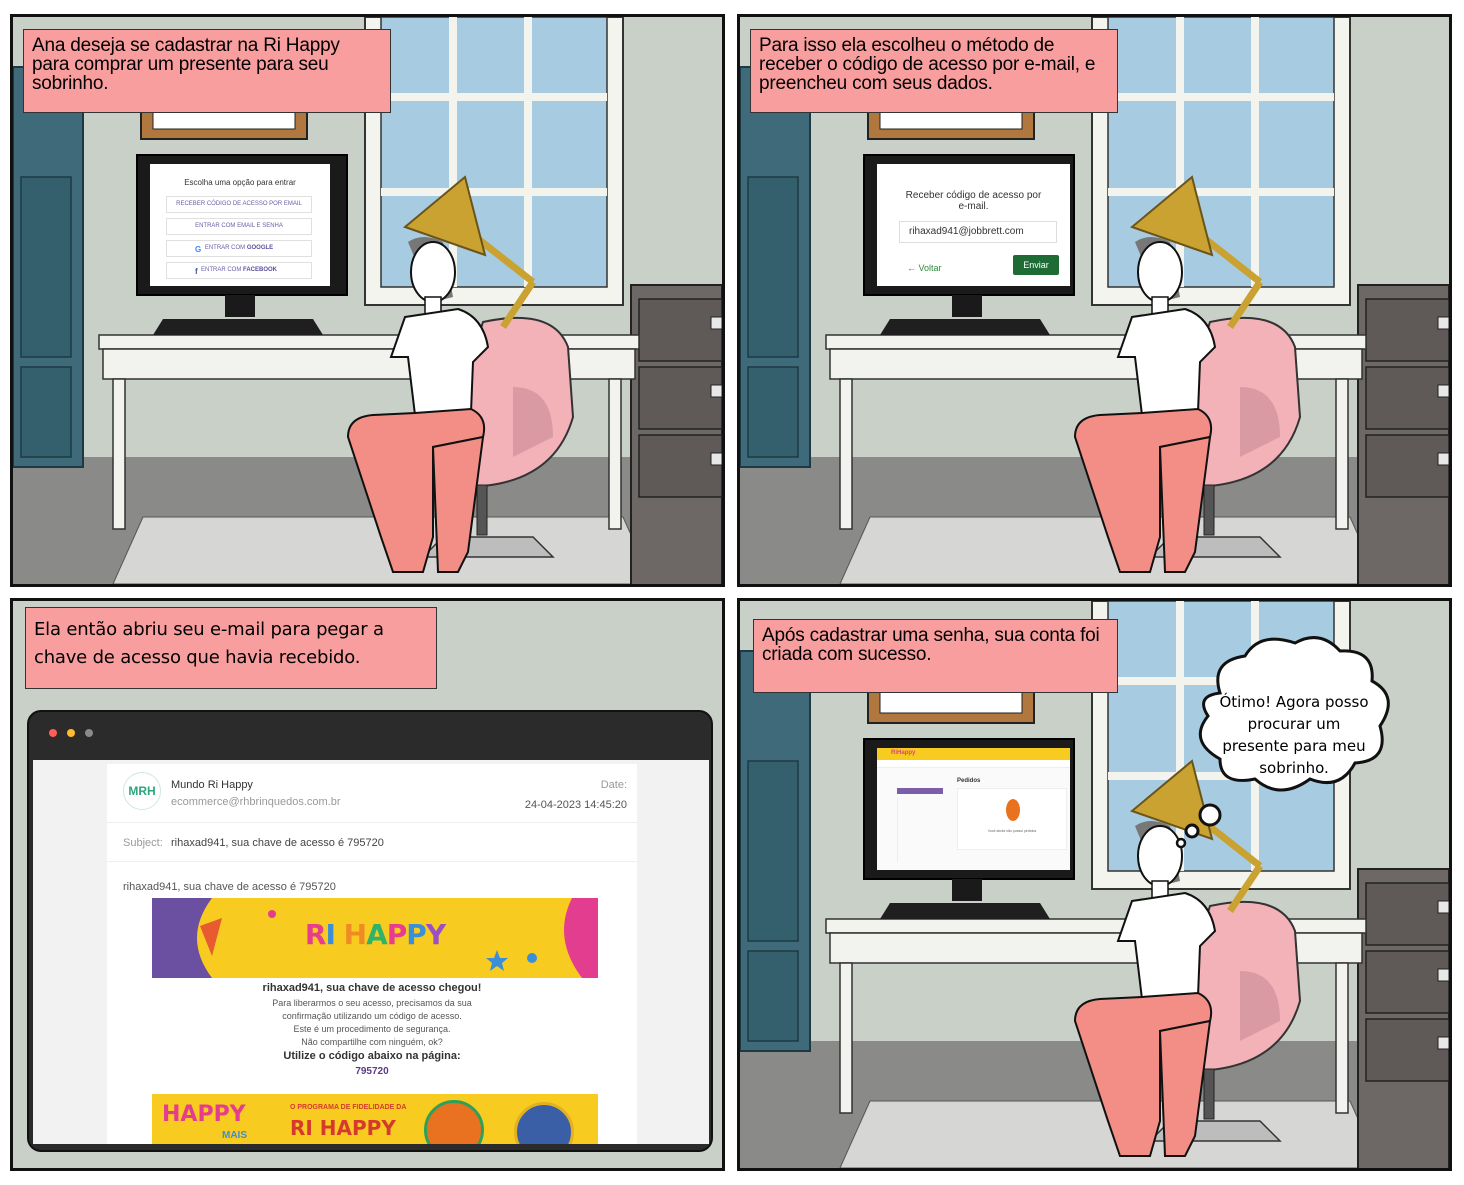  What do you see at coordinates (575, 805) in the screenshot?
I see `date-value: 24-04-2023 14:45:20` at bounding box center [575, 805].